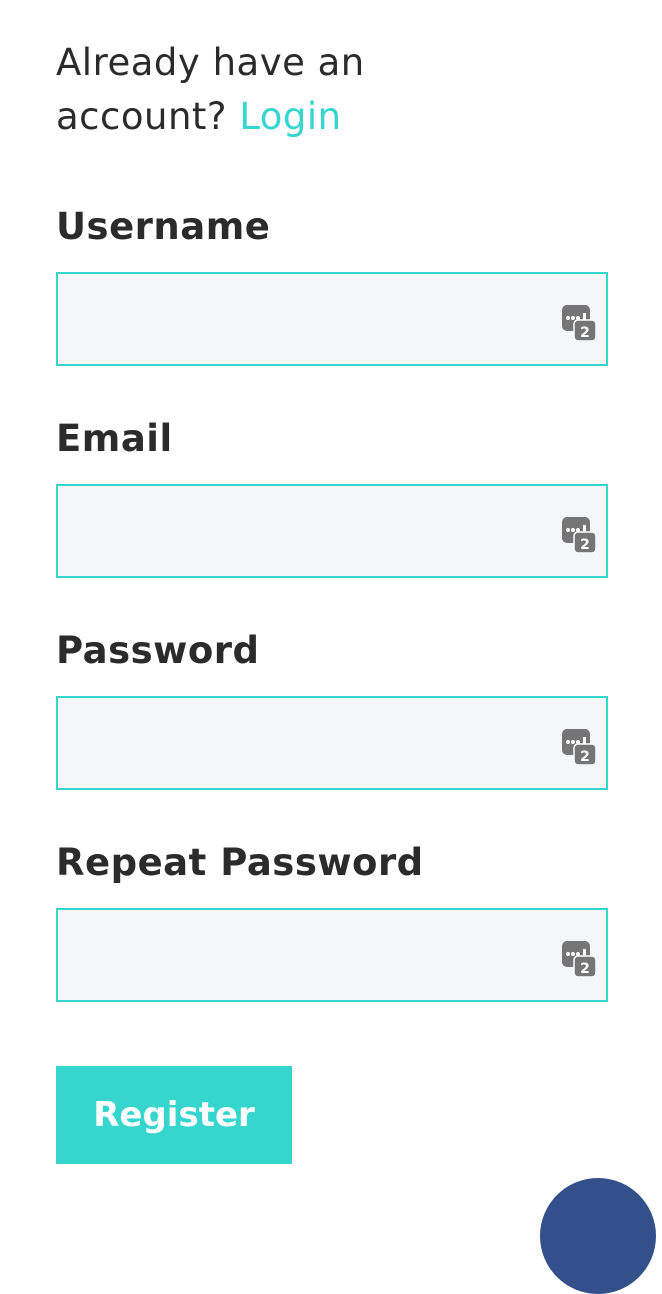 This screenshot has height=1294, width=662. I want to click on username-input, so click(332, 319).